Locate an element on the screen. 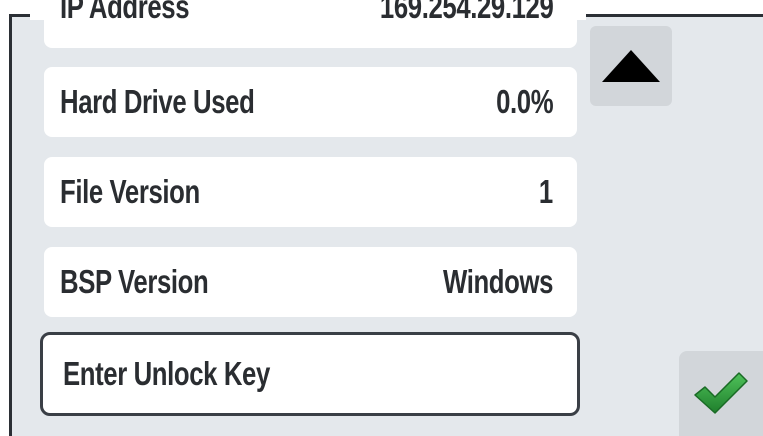 This screenshot has height=436, width=763. info-row-ip-address: IP Address 169.254.29.129 is located at coordinates (310, 24).